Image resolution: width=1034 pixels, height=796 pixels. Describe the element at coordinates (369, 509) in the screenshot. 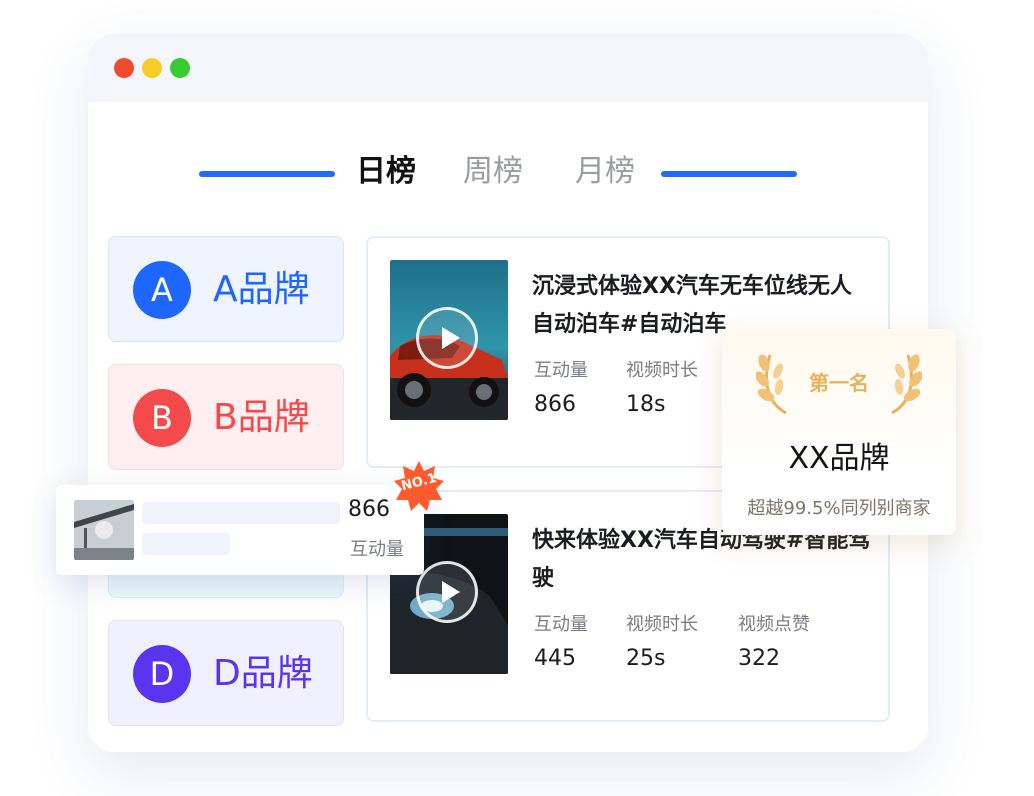

I see `popup-value: 866` at that location.